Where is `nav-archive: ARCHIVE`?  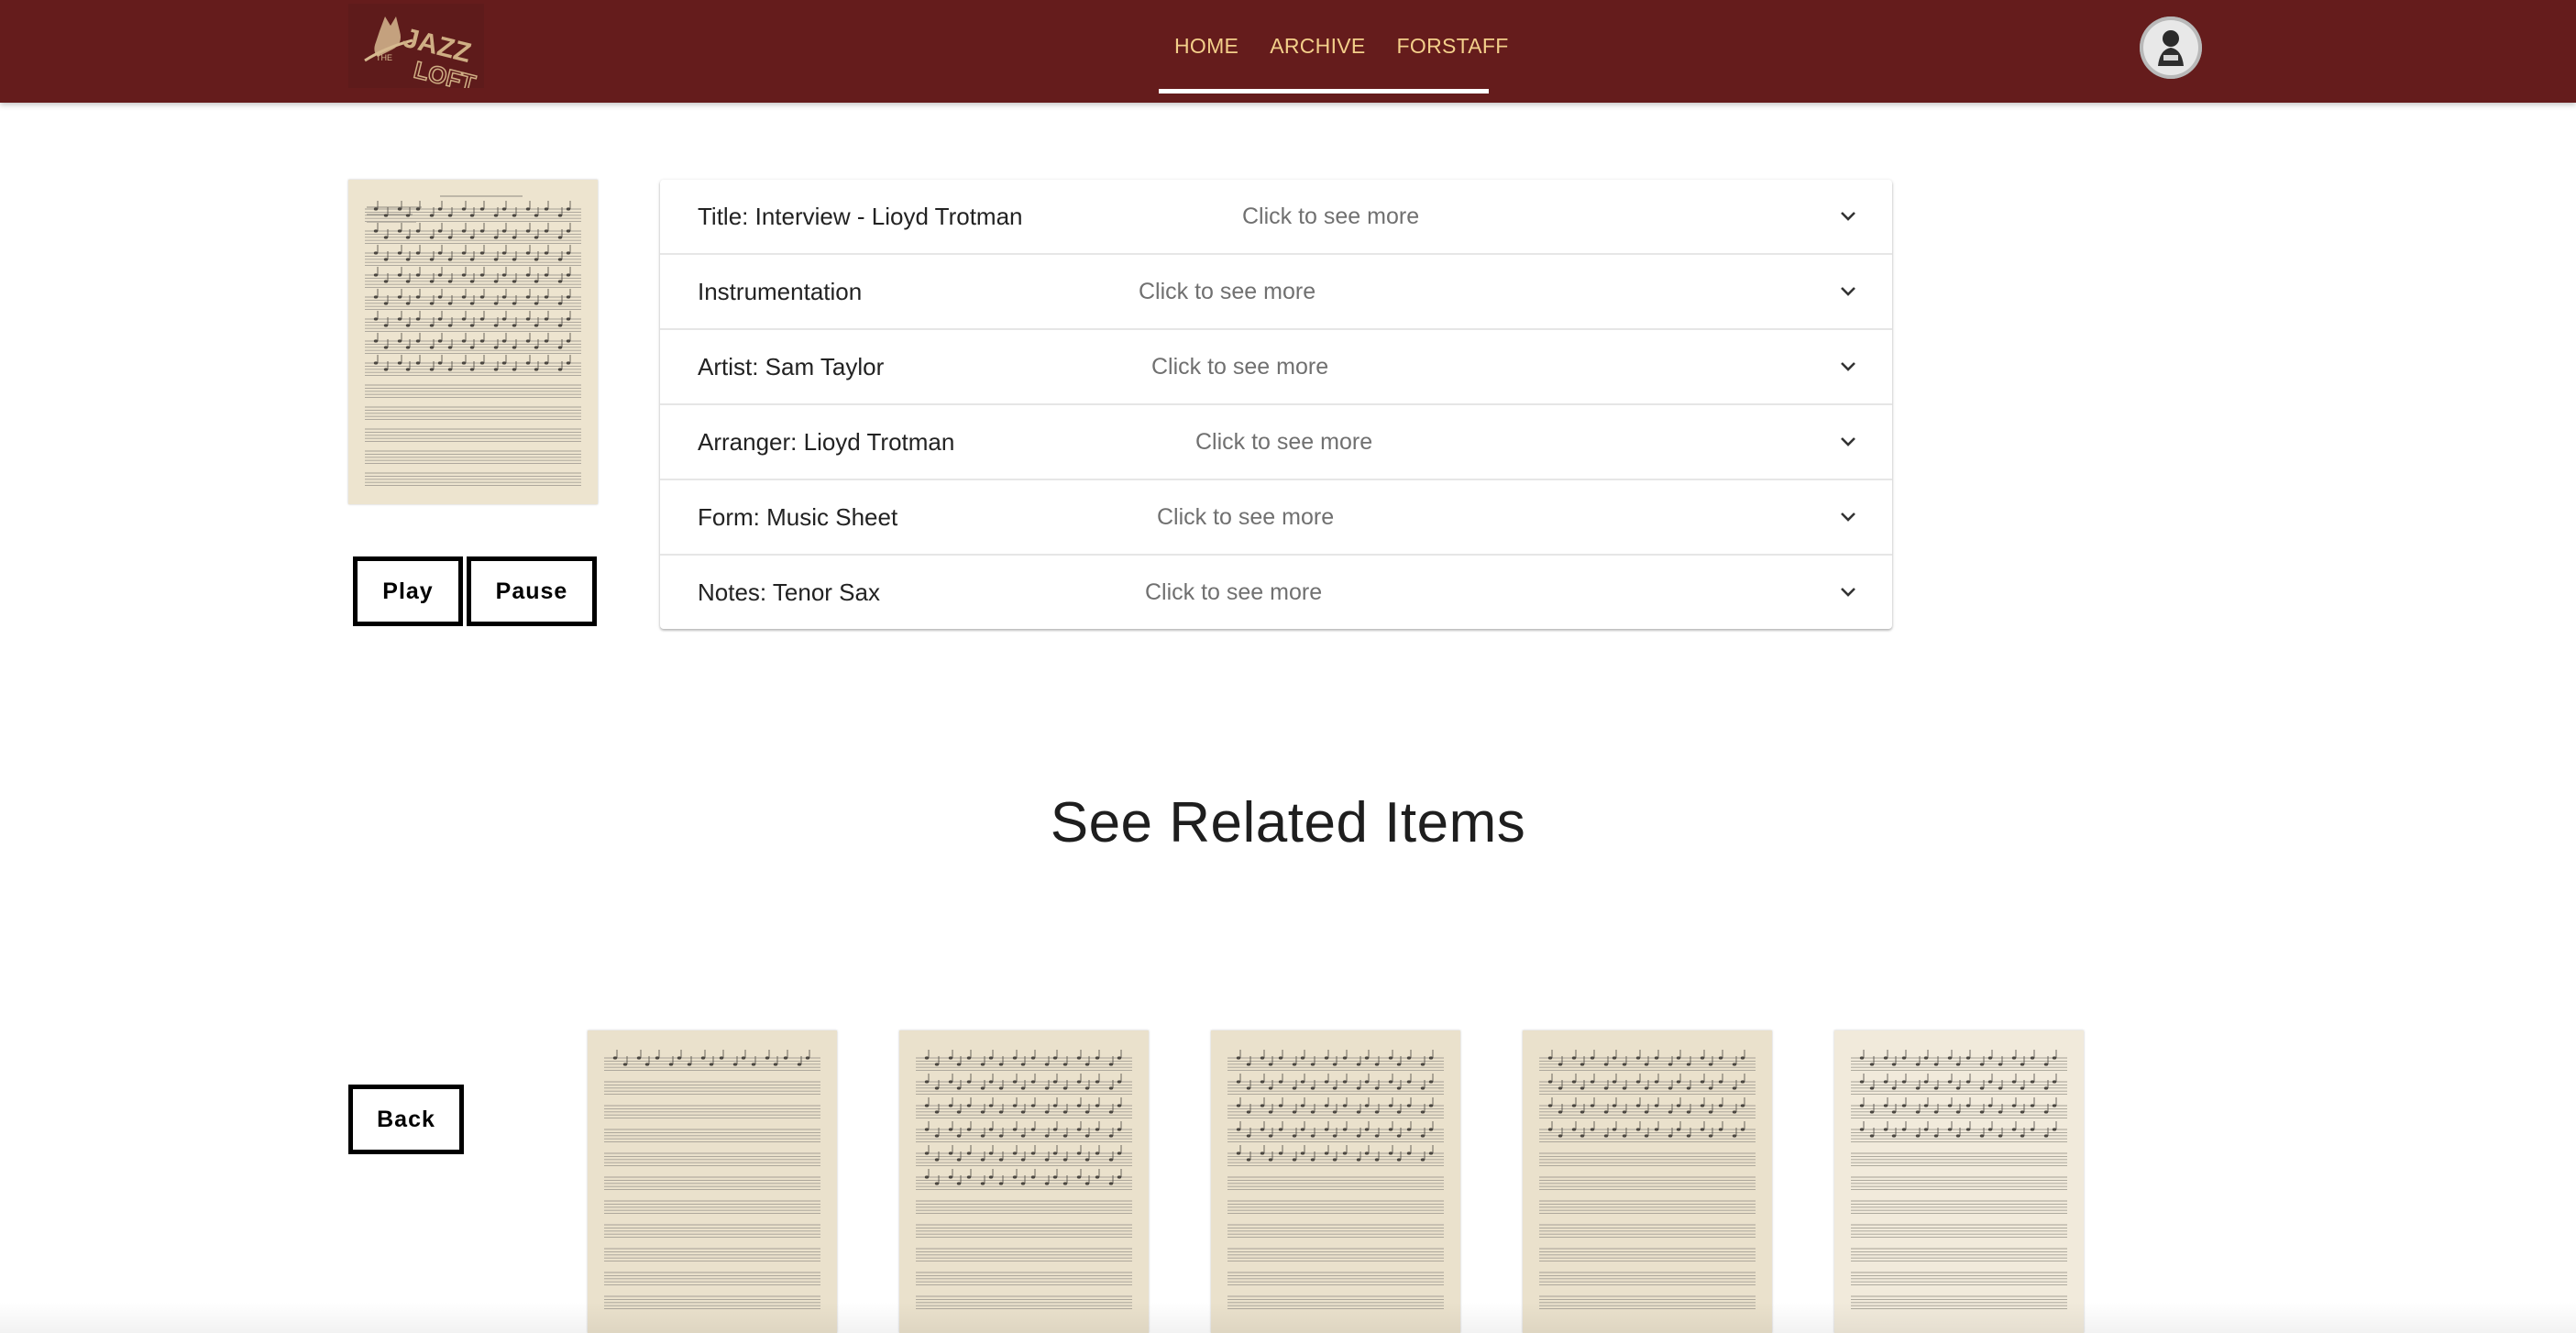 nav-archive: ARCHIVE is located at coordinates (1318, 46).